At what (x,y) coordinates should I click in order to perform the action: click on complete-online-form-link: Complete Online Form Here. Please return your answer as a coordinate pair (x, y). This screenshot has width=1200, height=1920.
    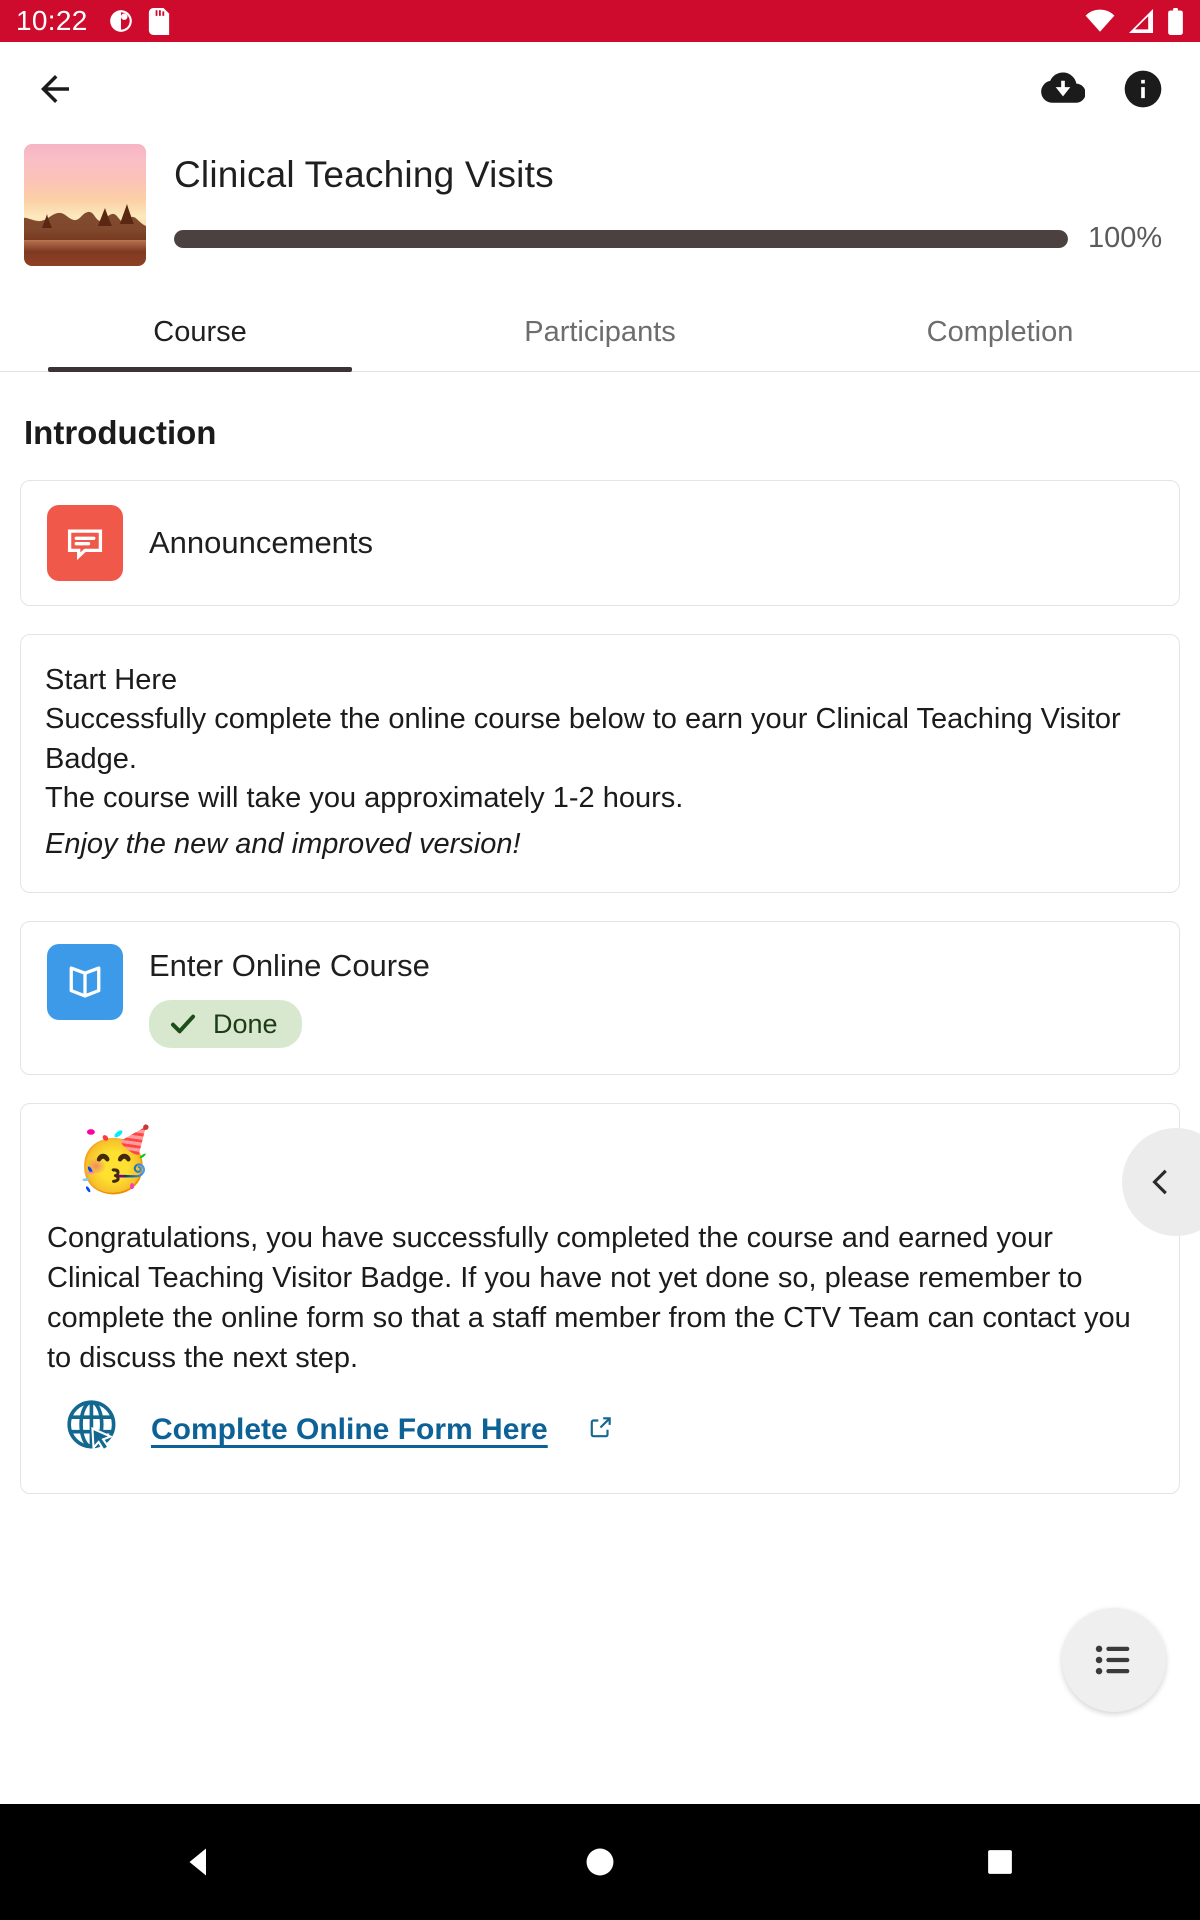
    Looking at the image, I should click on (349, 1430).